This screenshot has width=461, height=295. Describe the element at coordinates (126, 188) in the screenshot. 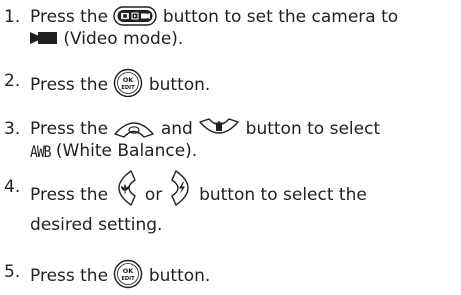

I see `left-macro-button-icon` at that location.